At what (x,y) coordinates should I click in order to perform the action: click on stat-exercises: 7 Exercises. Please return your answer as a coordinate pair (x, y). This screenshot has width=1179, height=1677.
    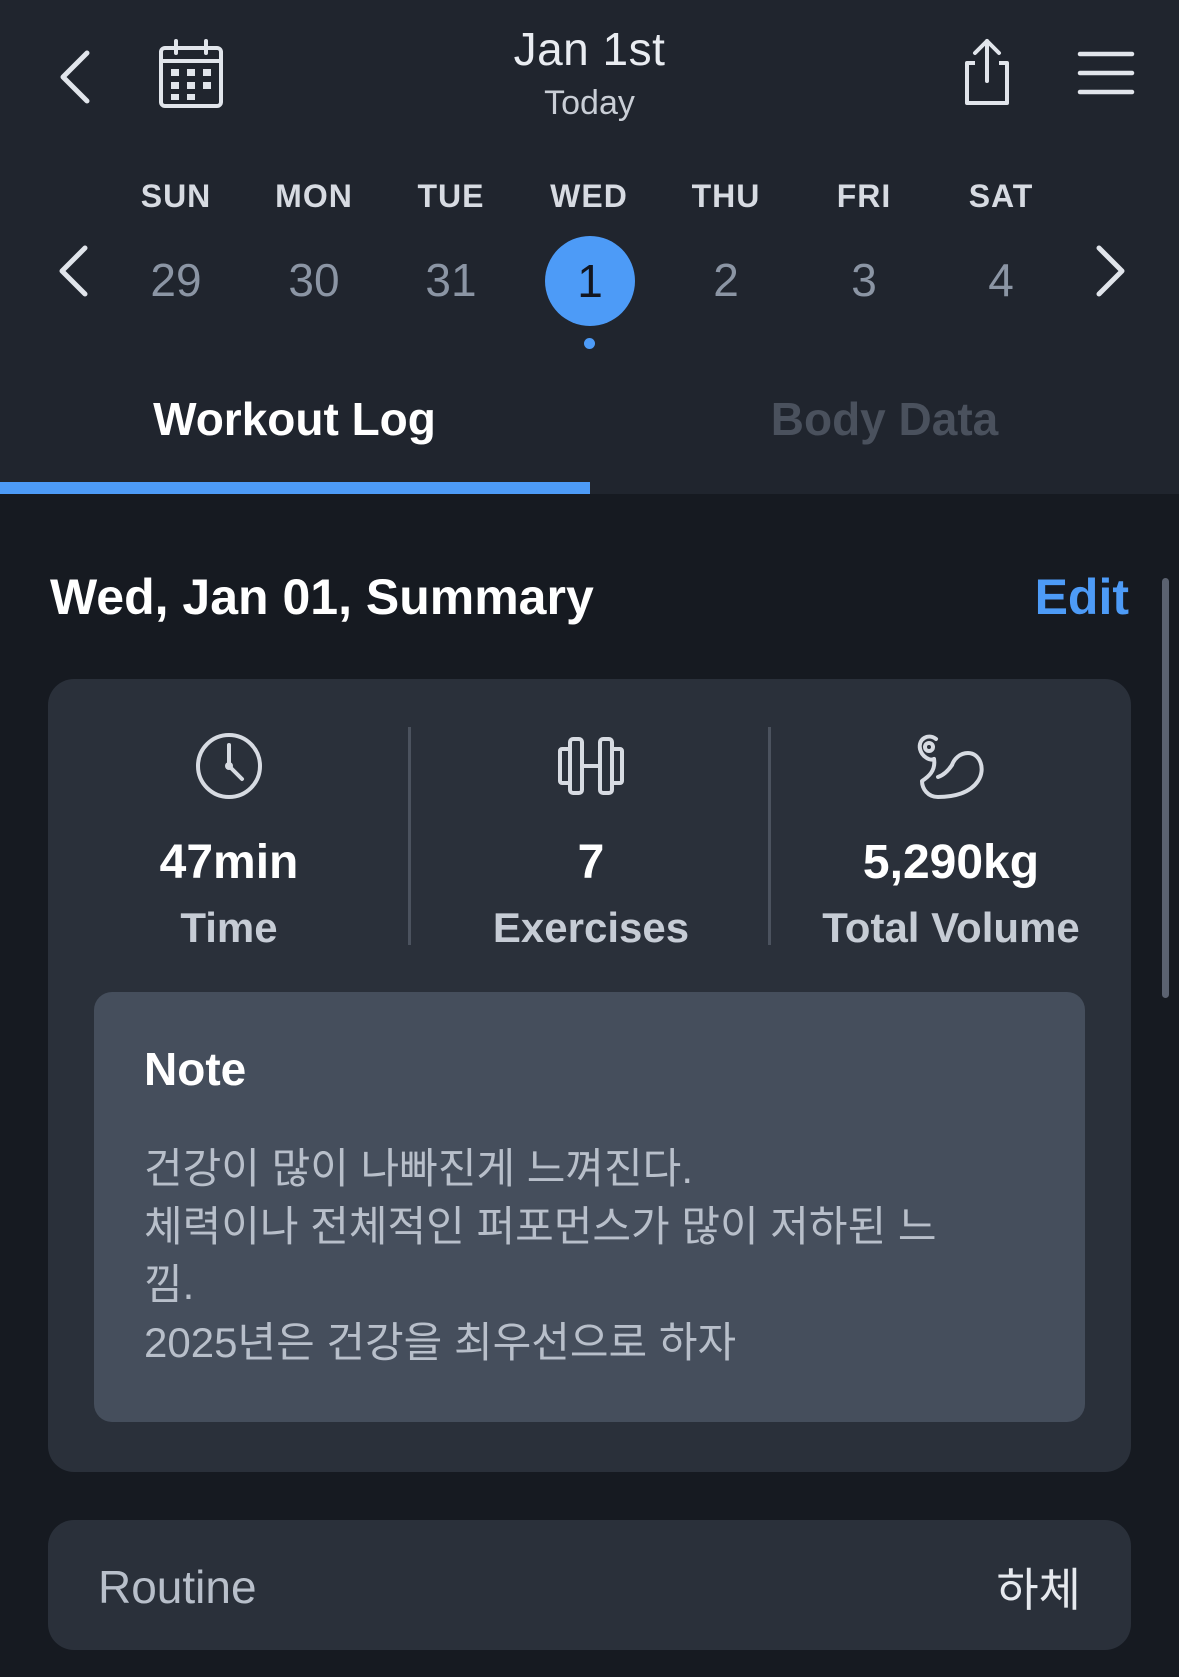
    Looking at the image, I should click on (591, 849).